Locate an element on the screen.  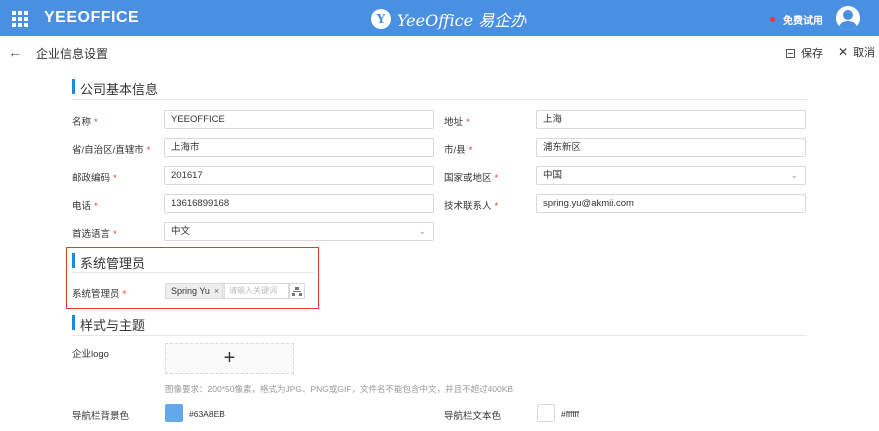
province-label: 省/自治区/直辖市 * is located at coordinates (111, 149).